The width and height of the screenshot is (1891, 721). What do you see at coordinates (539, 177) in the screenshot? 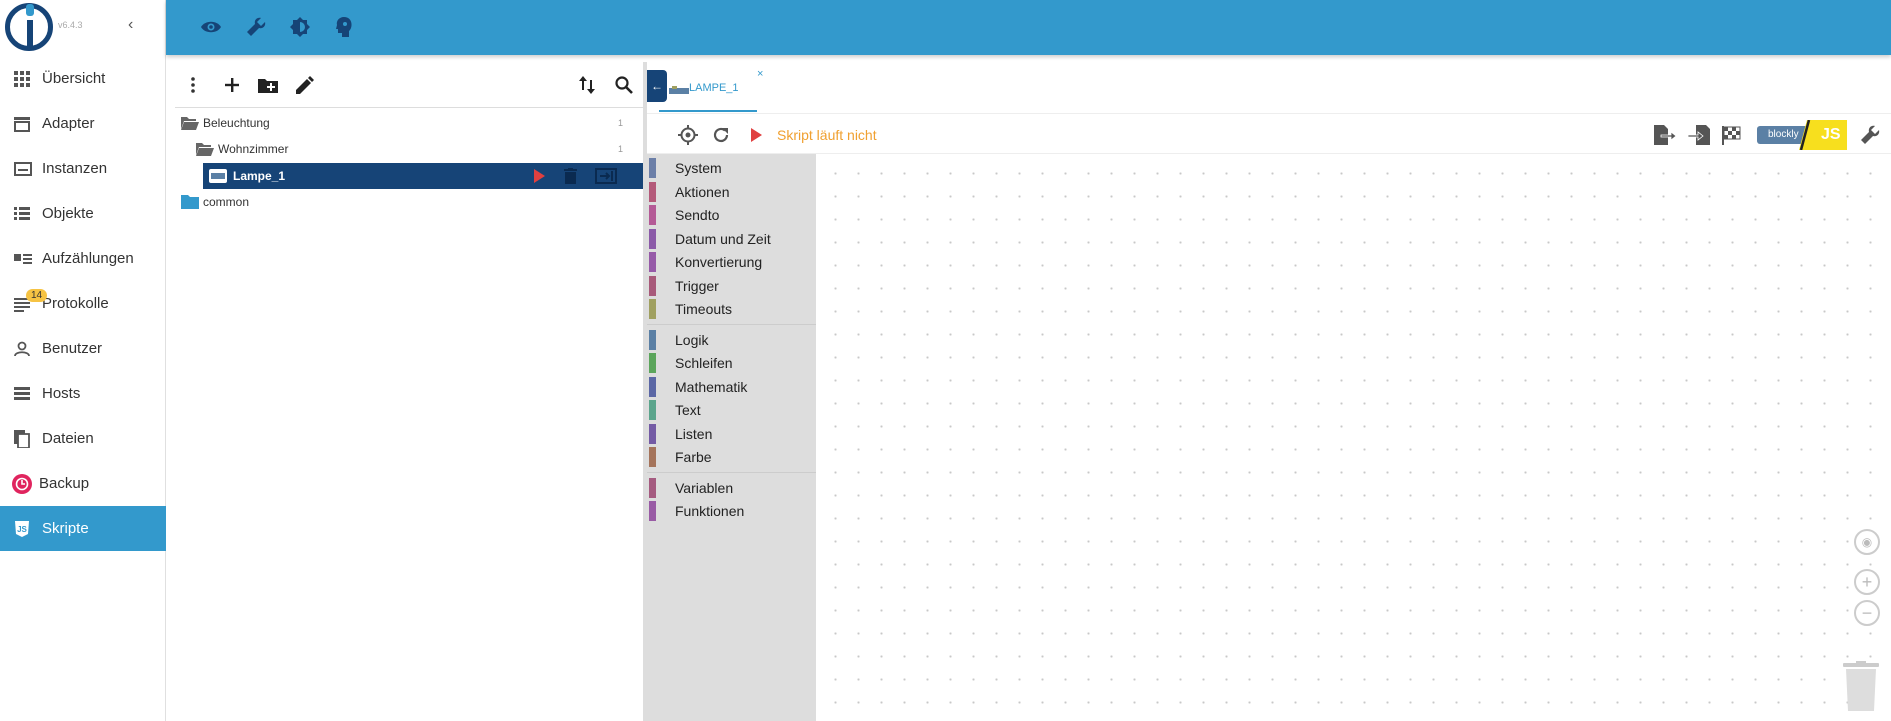
I see `run-script-button` at bounding box center [539, 177].